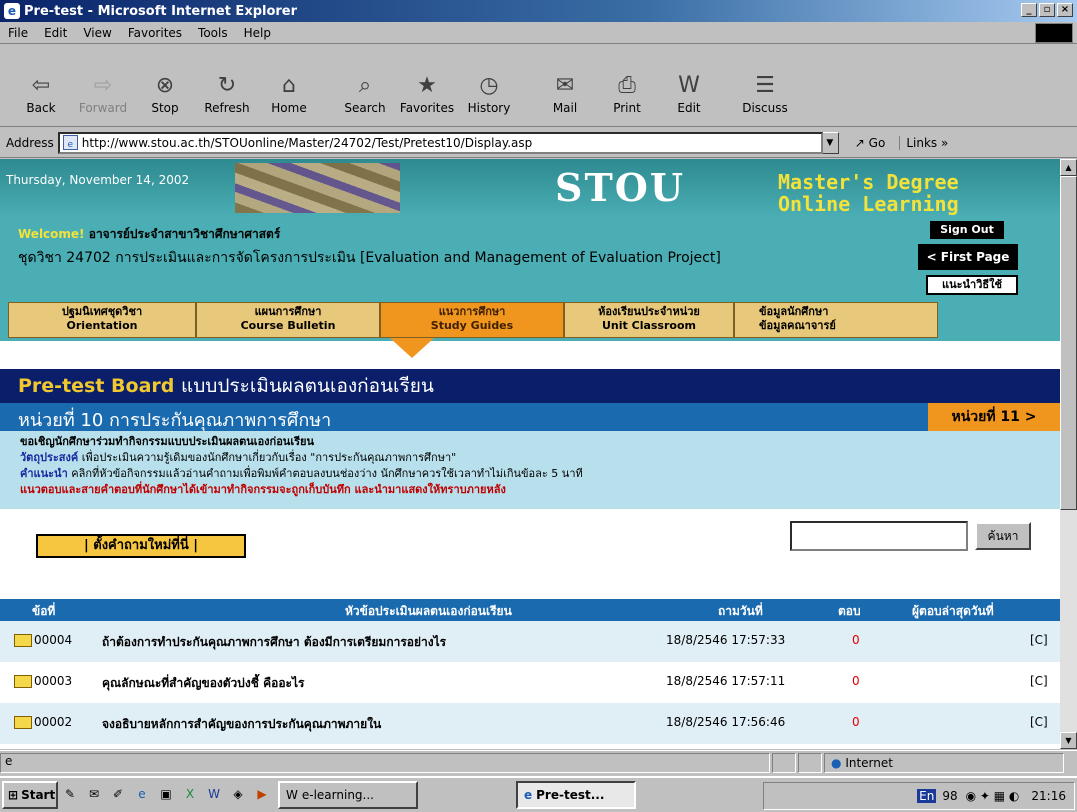  I want to click on col-topic: หัวข้อประเมินผลตนเองก่อนเรียน, so click(428, 611).